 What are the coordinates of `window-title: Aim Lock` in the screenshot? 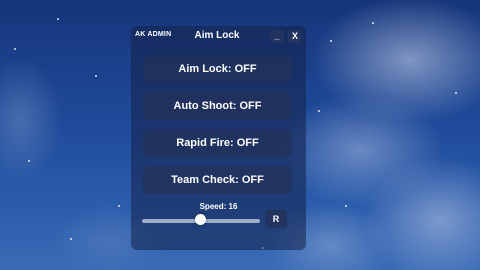 It's located at (217, 35).